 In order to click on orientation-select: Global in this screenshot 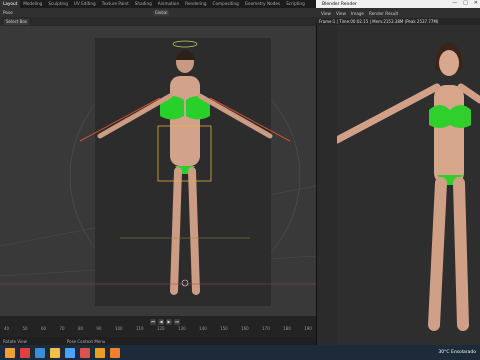, I will do `click(161, 12)`.